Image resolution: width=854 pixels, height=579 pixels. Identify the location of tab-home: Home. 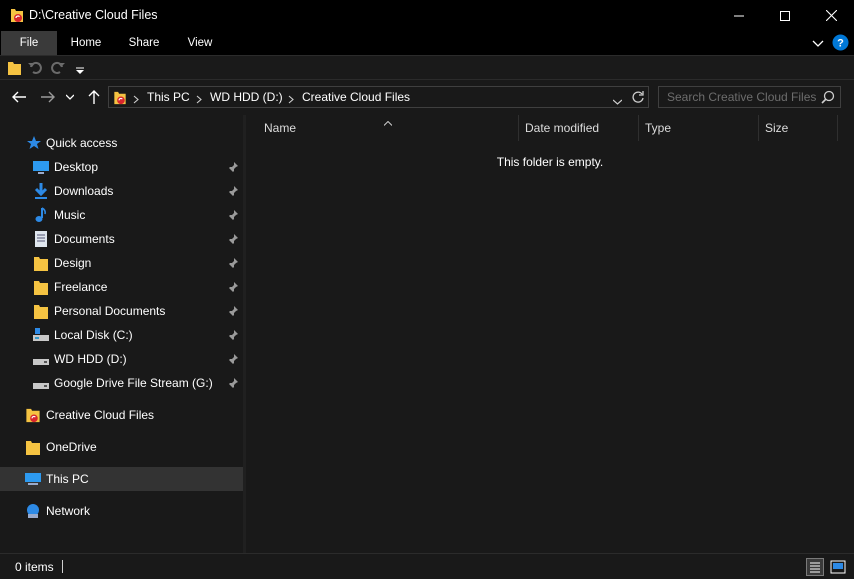
(86, 43).